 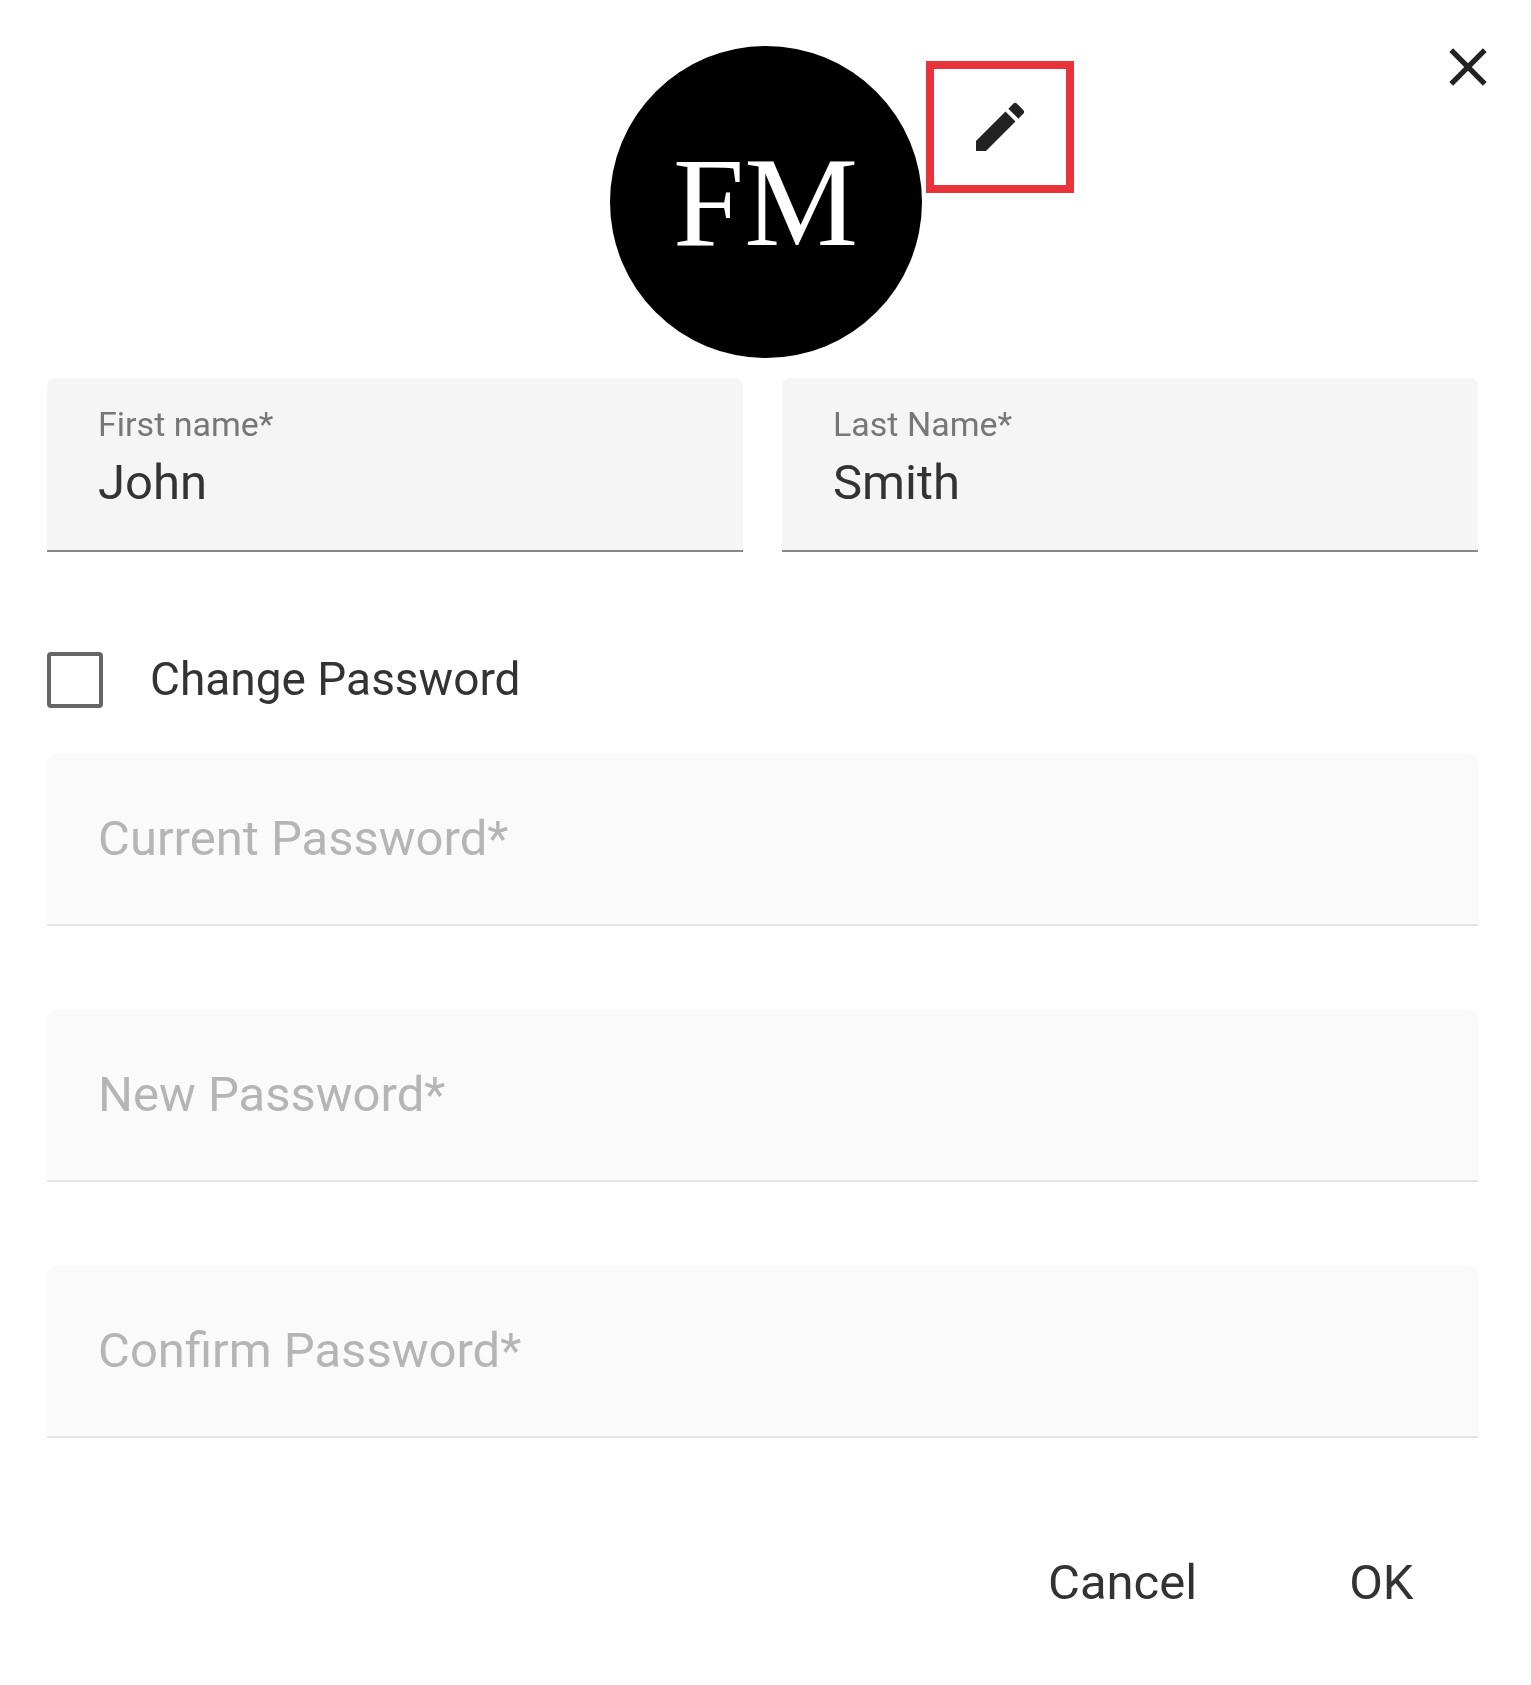 I want to click on field-label: First name*, so click(x=186, y=424).